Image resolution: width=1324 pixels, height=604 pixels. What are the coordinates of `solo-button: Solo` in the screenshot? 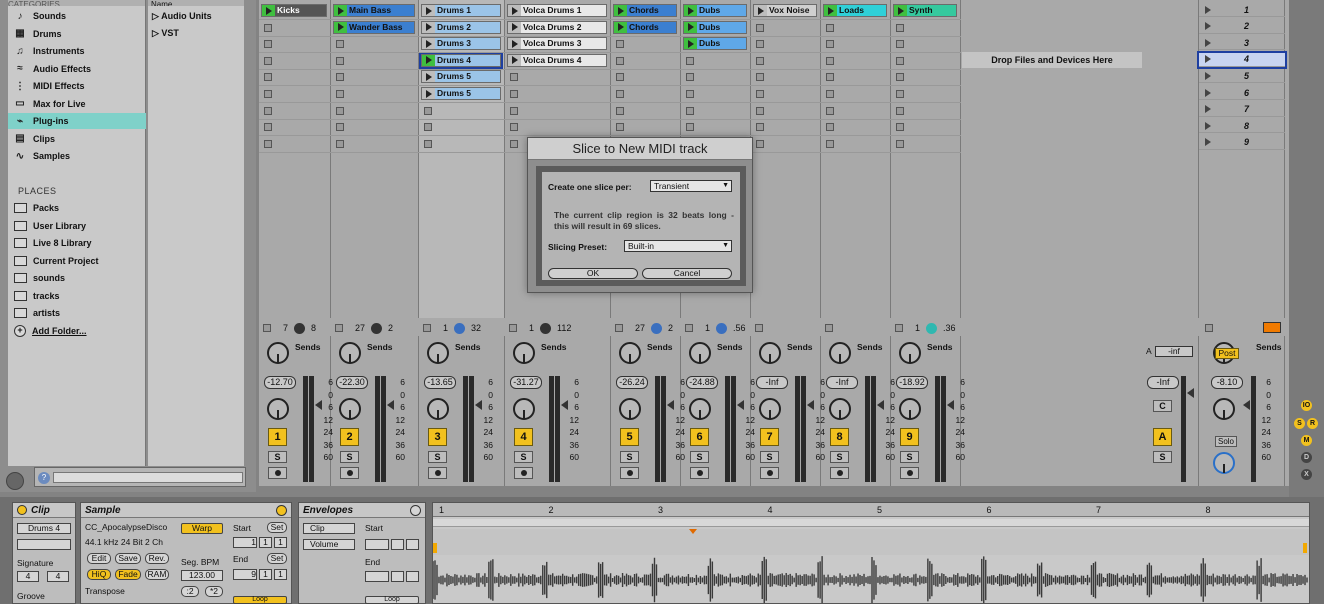 It's located at (1226, 441).